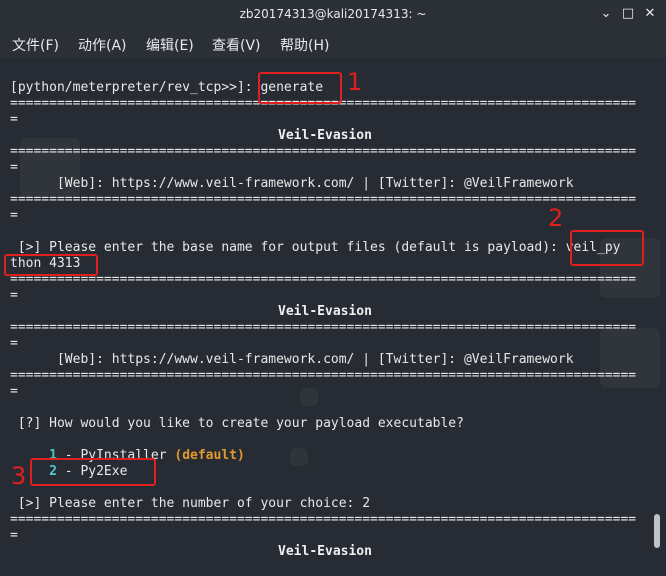  I want to click on menu-edit: 编辑(E), so click(170, 45).